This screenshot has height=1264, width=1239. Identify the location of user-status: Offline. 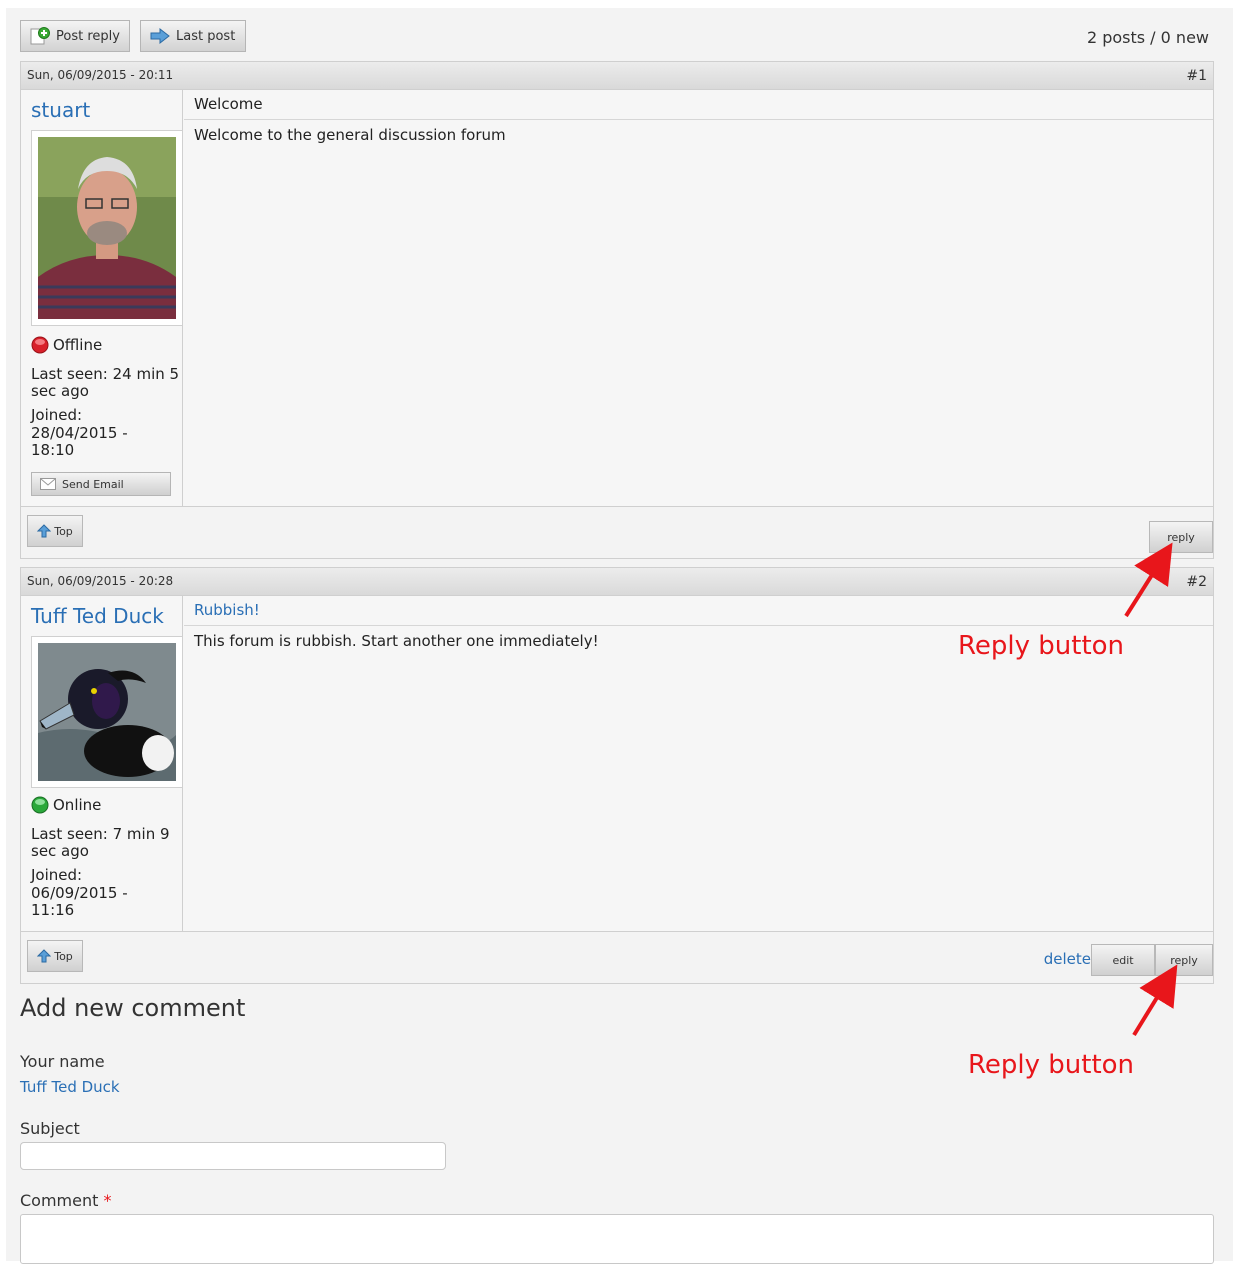
(66, 345).